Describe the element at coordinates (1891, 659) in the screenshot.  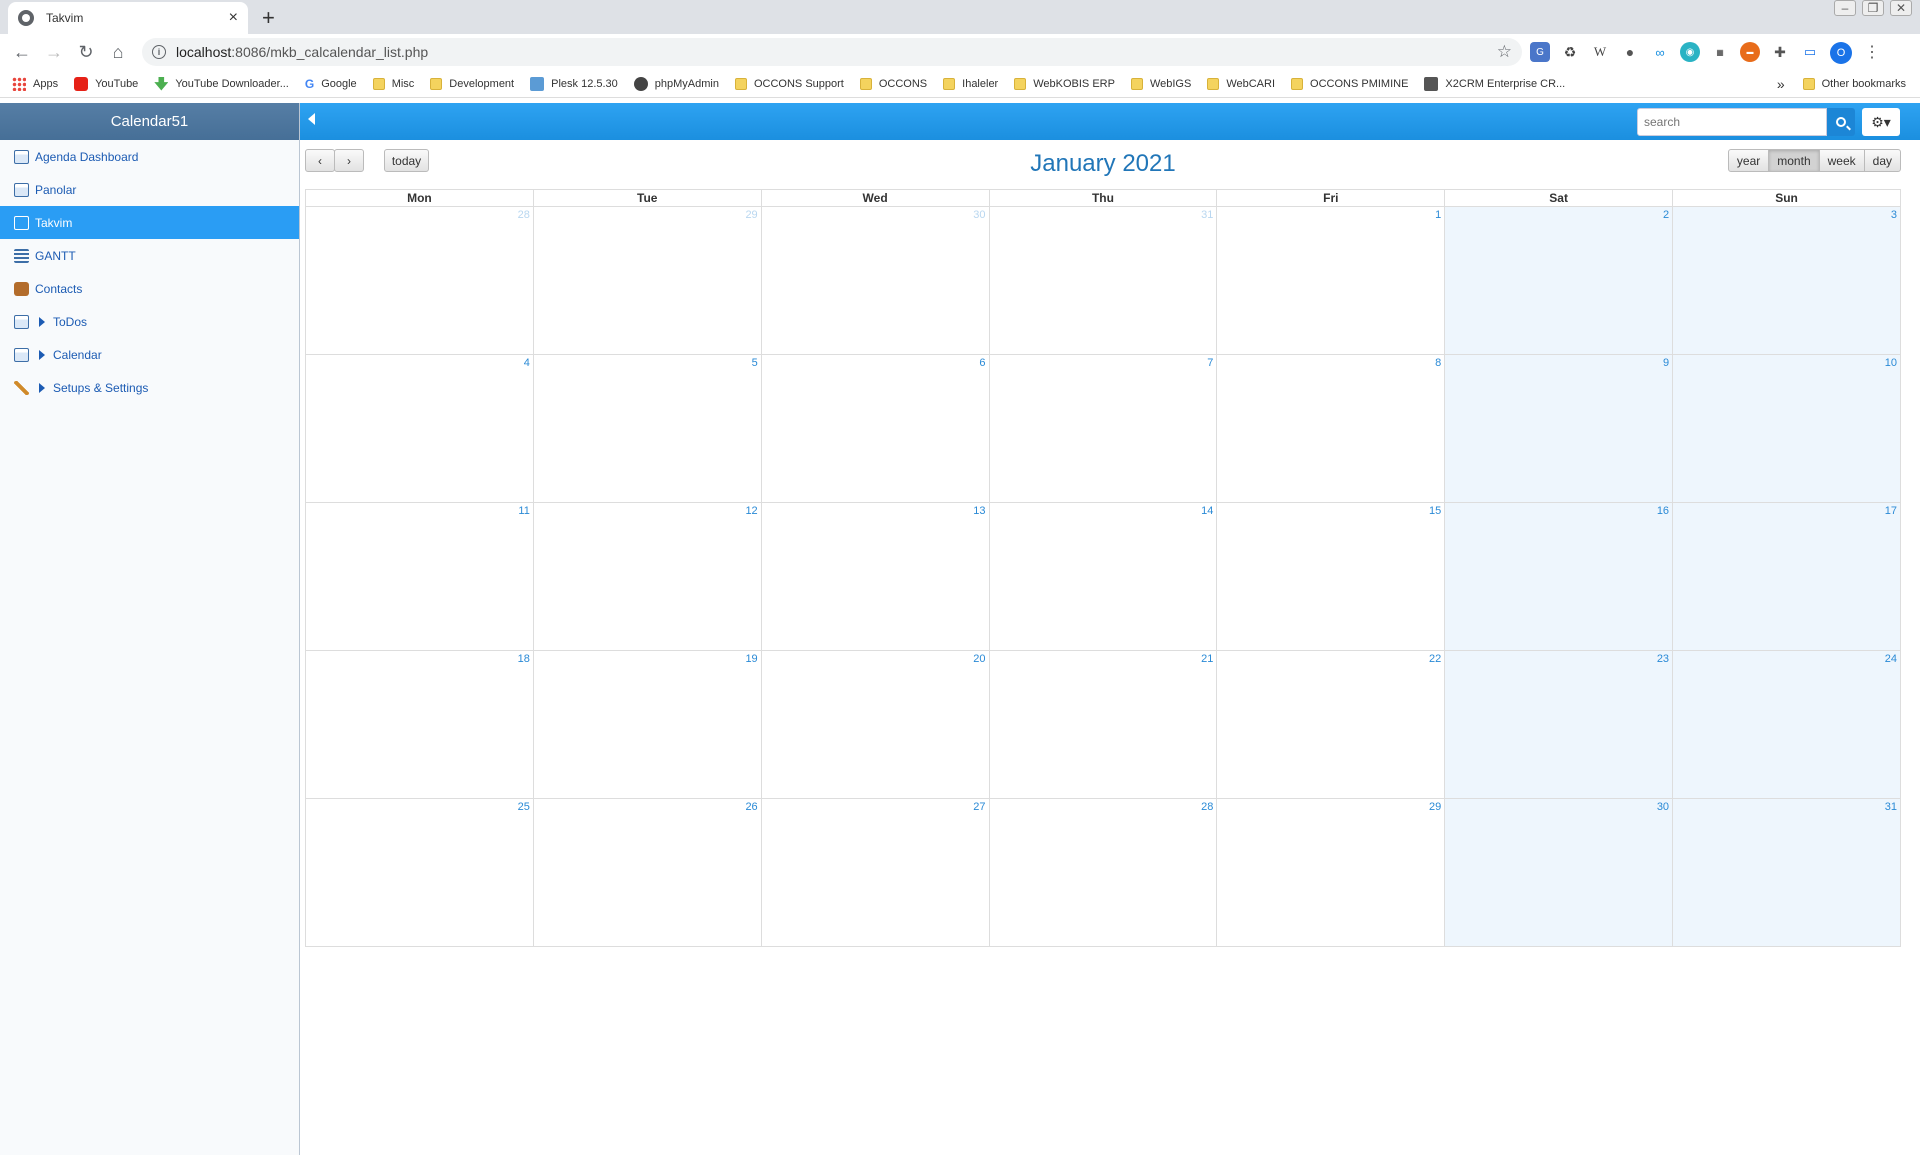
I see `day-number: 24` at that location.